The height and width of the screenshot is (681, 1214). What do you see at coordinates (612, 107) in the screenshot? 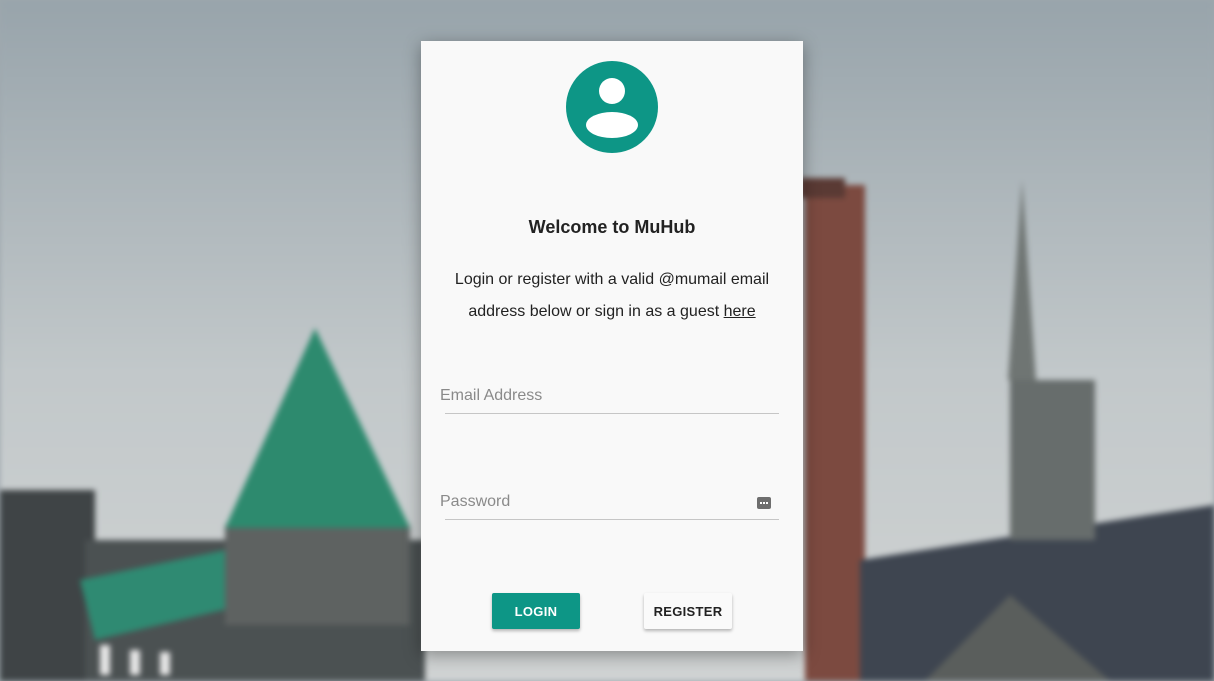
I see `account-circle-icon` at bounding box center [612, 107].